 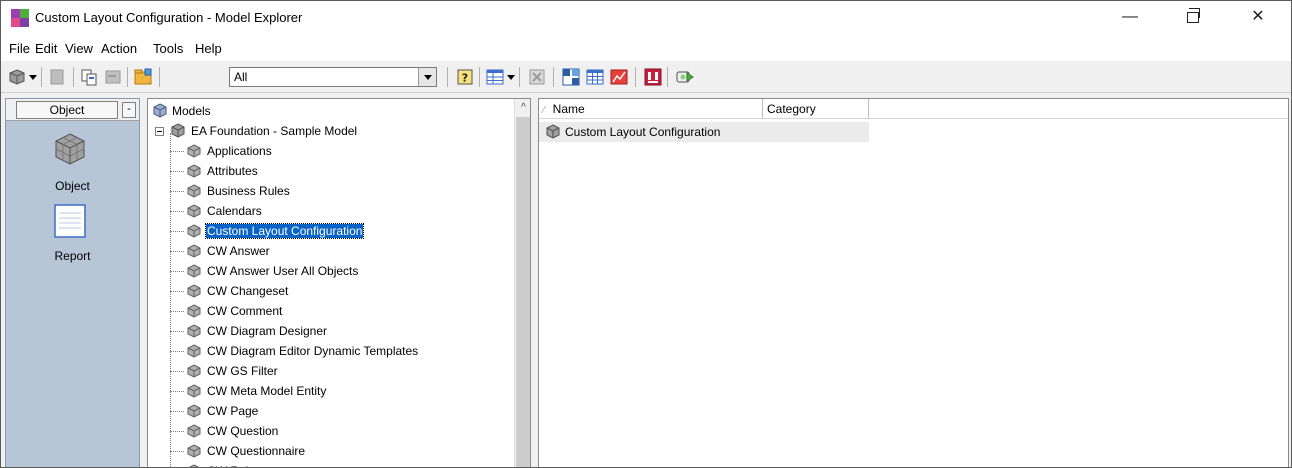 I want to click on grid-view-icon, so click(x=495, y=77).